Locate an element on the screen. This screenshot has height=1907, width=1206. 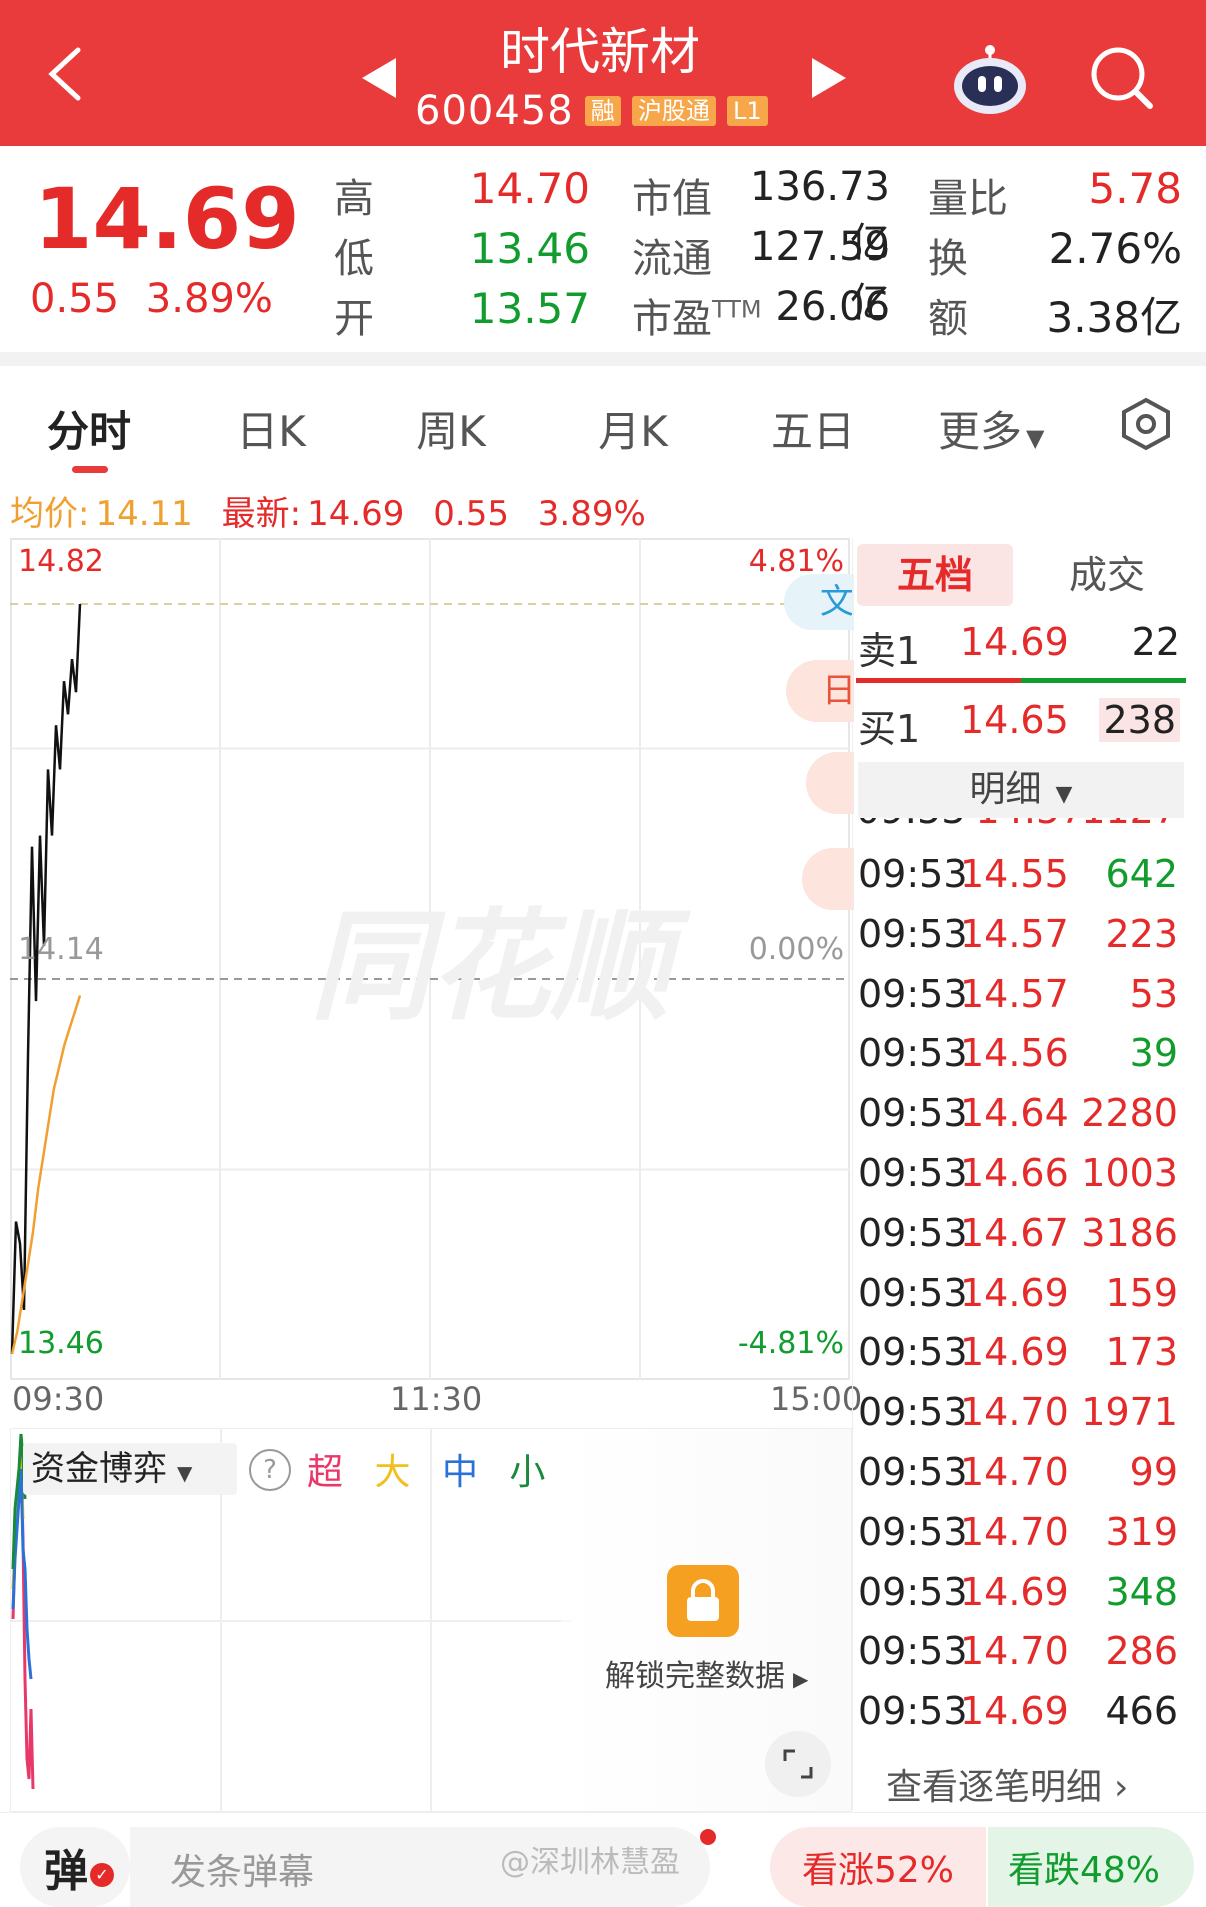
trade-price: 14.55 is located at coordinates (1014, 874).